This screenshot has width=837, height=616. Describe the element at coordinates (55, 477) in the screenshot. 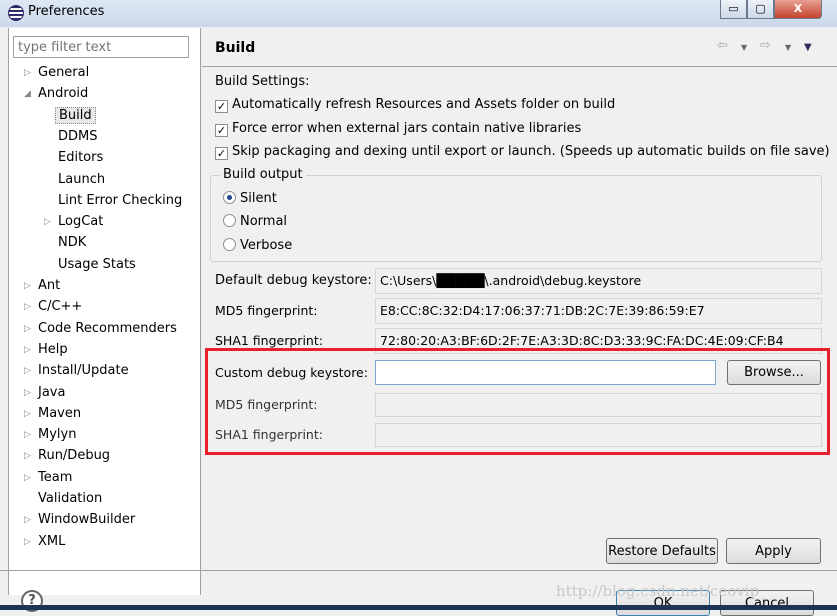

I see `tree-item-label: Team` at that location.